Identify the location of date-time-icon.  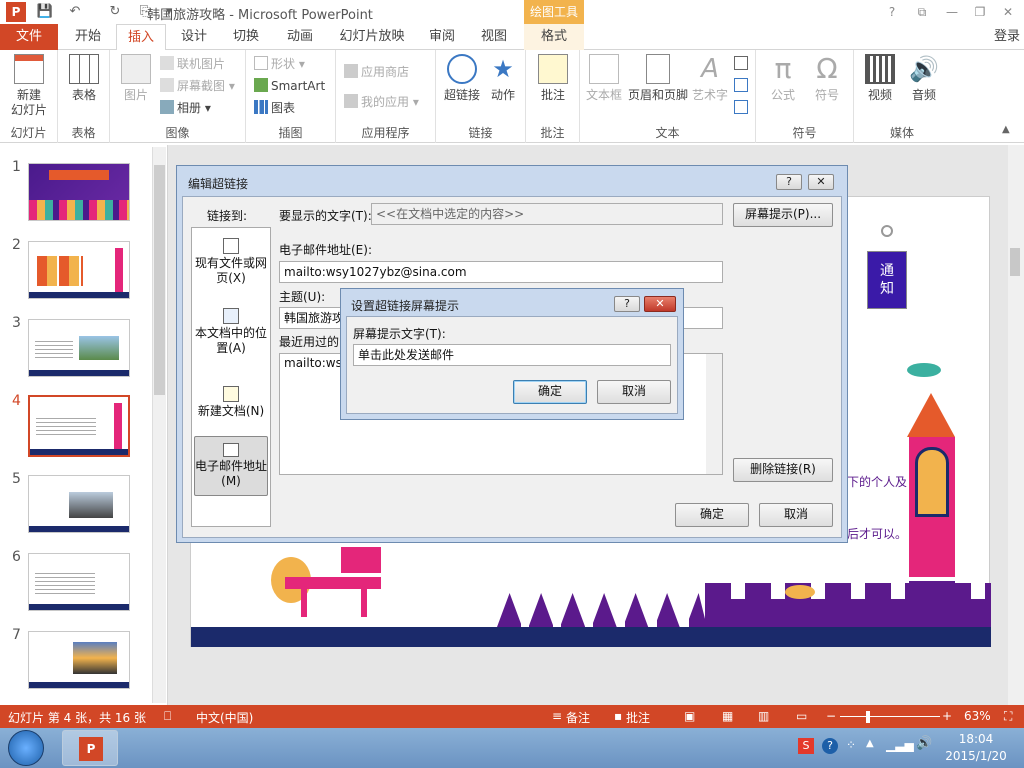
(741, 63).